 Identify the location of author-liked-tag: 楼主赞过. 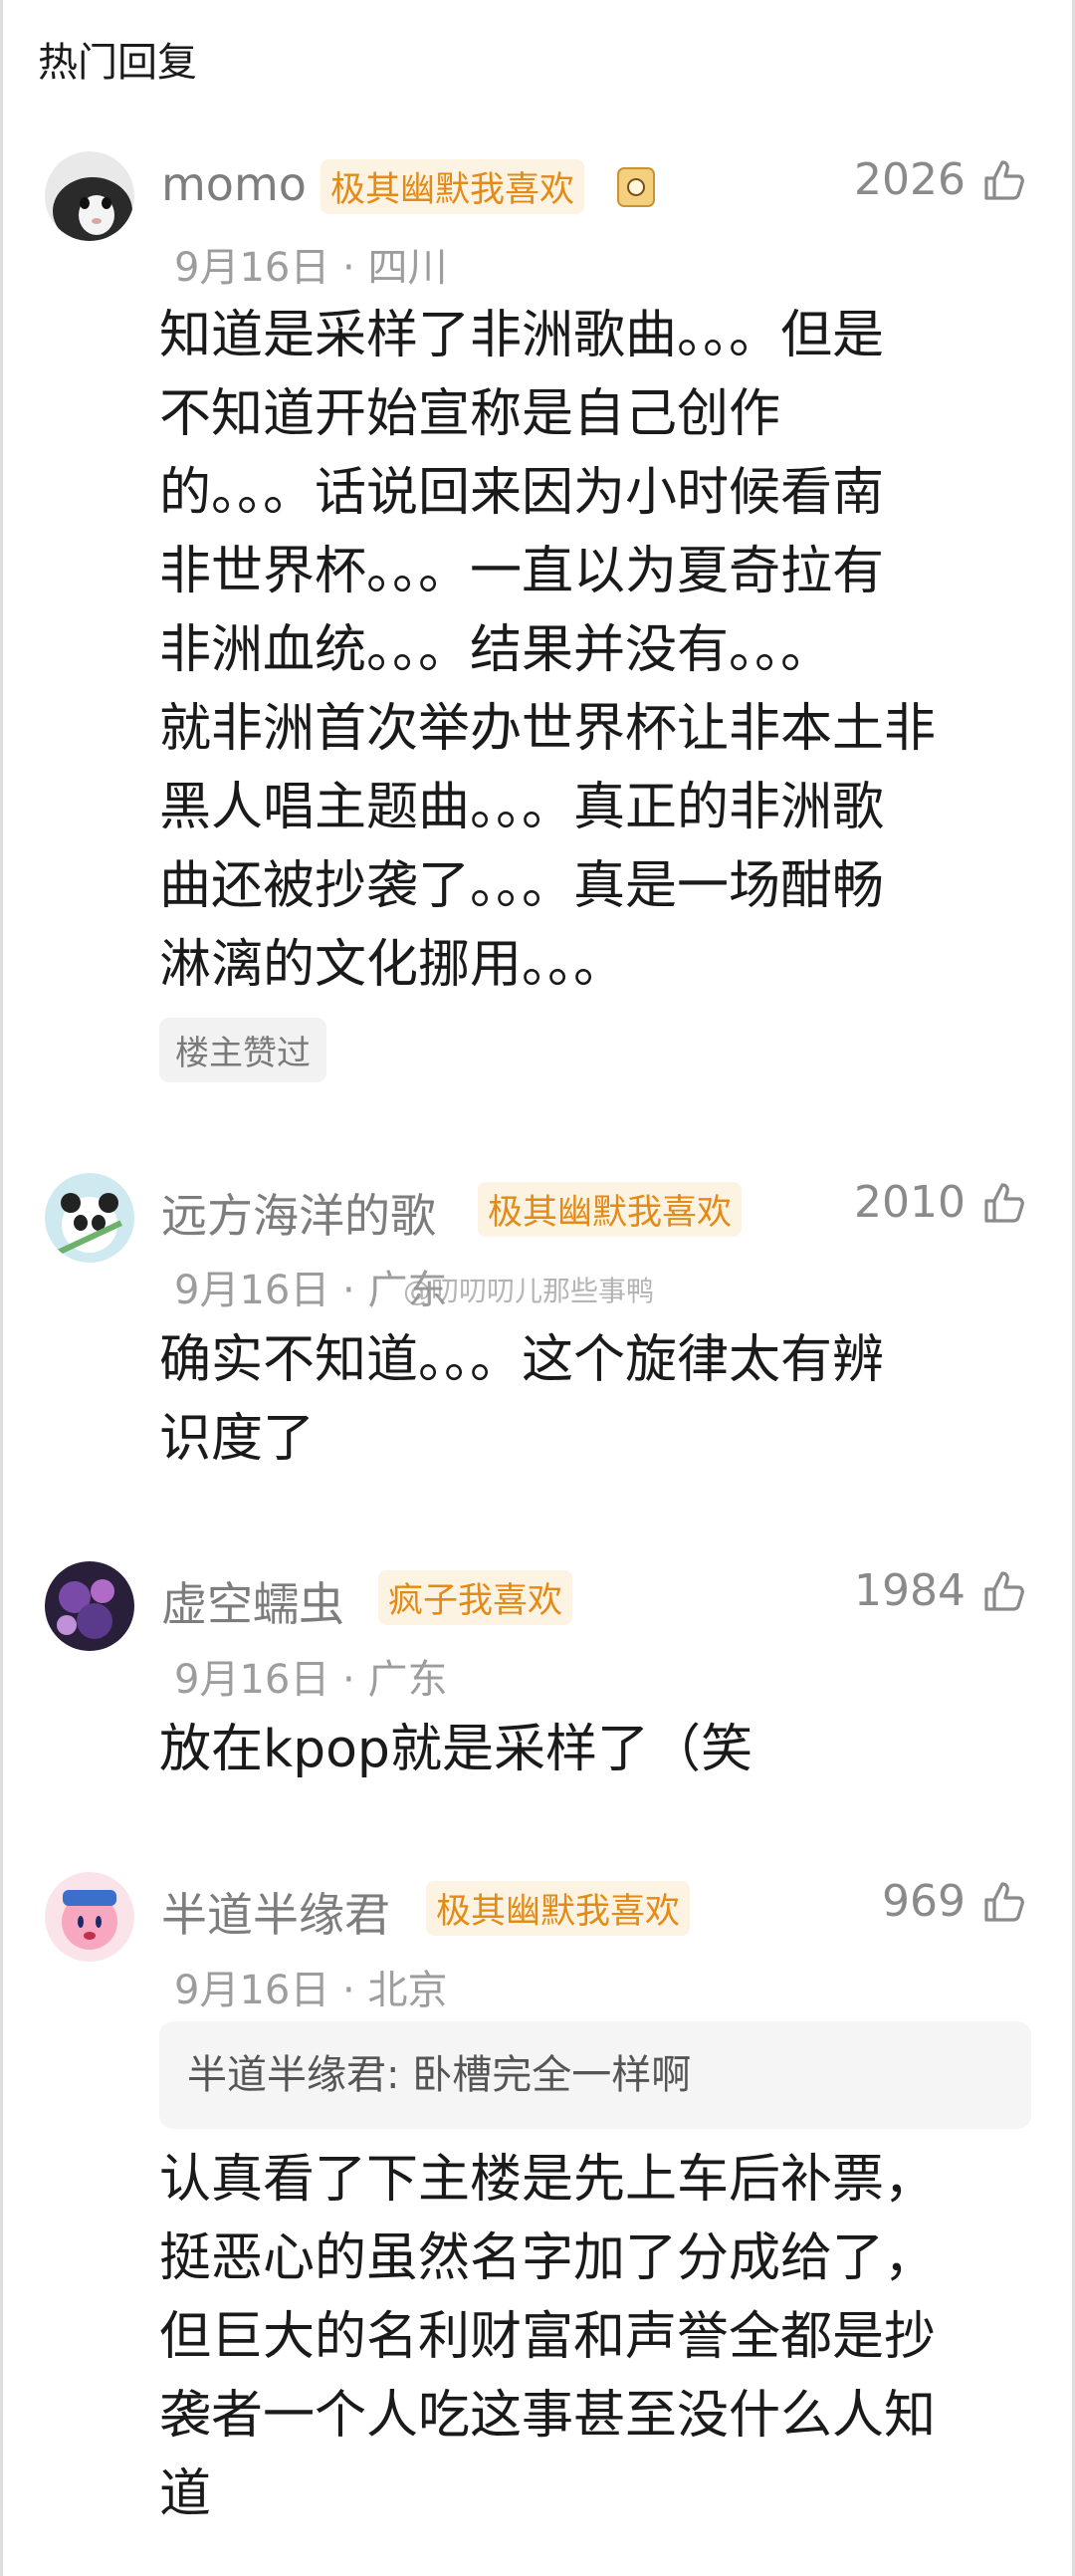
(243, 1050).